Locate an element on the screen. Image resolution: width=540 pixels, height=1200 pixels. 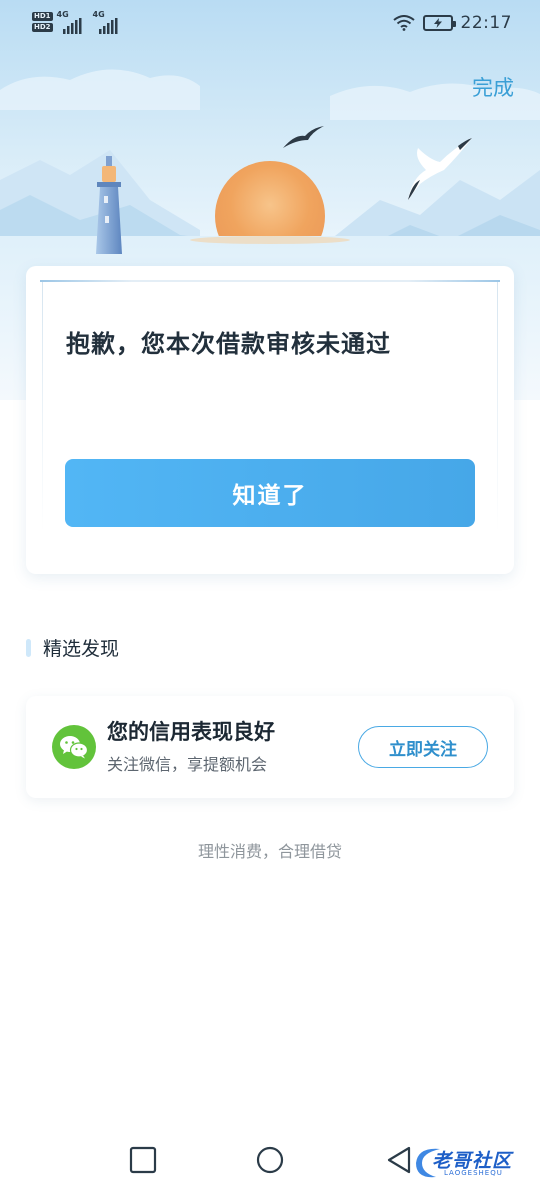
sim-indicators: HD1 HD2 4G 4G is located at coordinates (75, 22).